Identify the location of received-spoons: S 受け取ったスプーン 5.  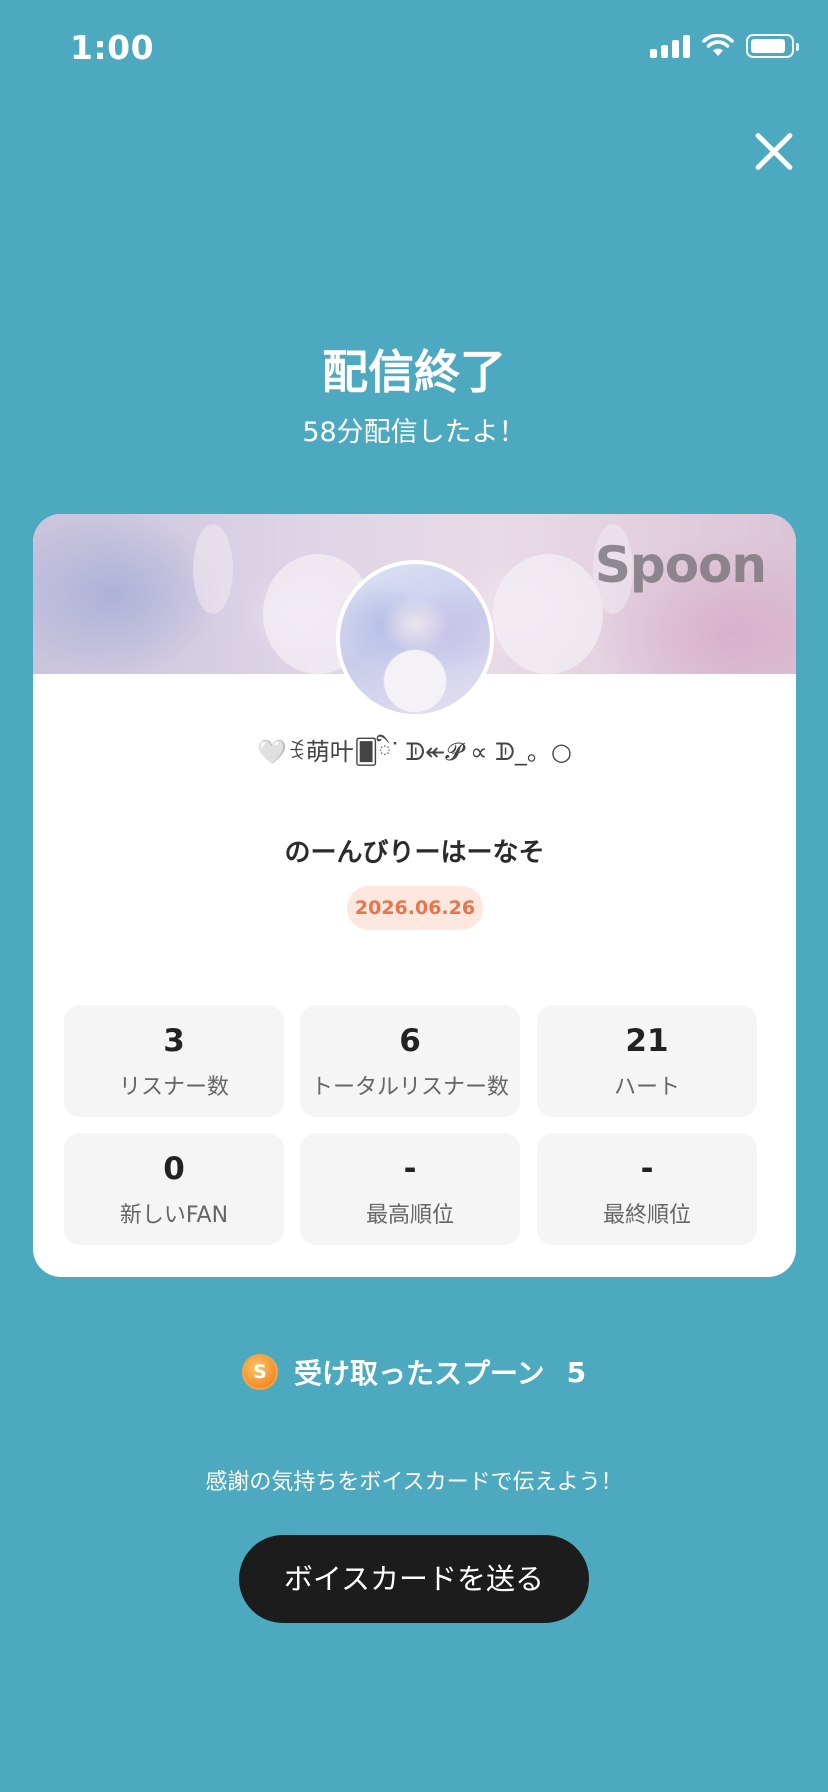
(414, 1372).